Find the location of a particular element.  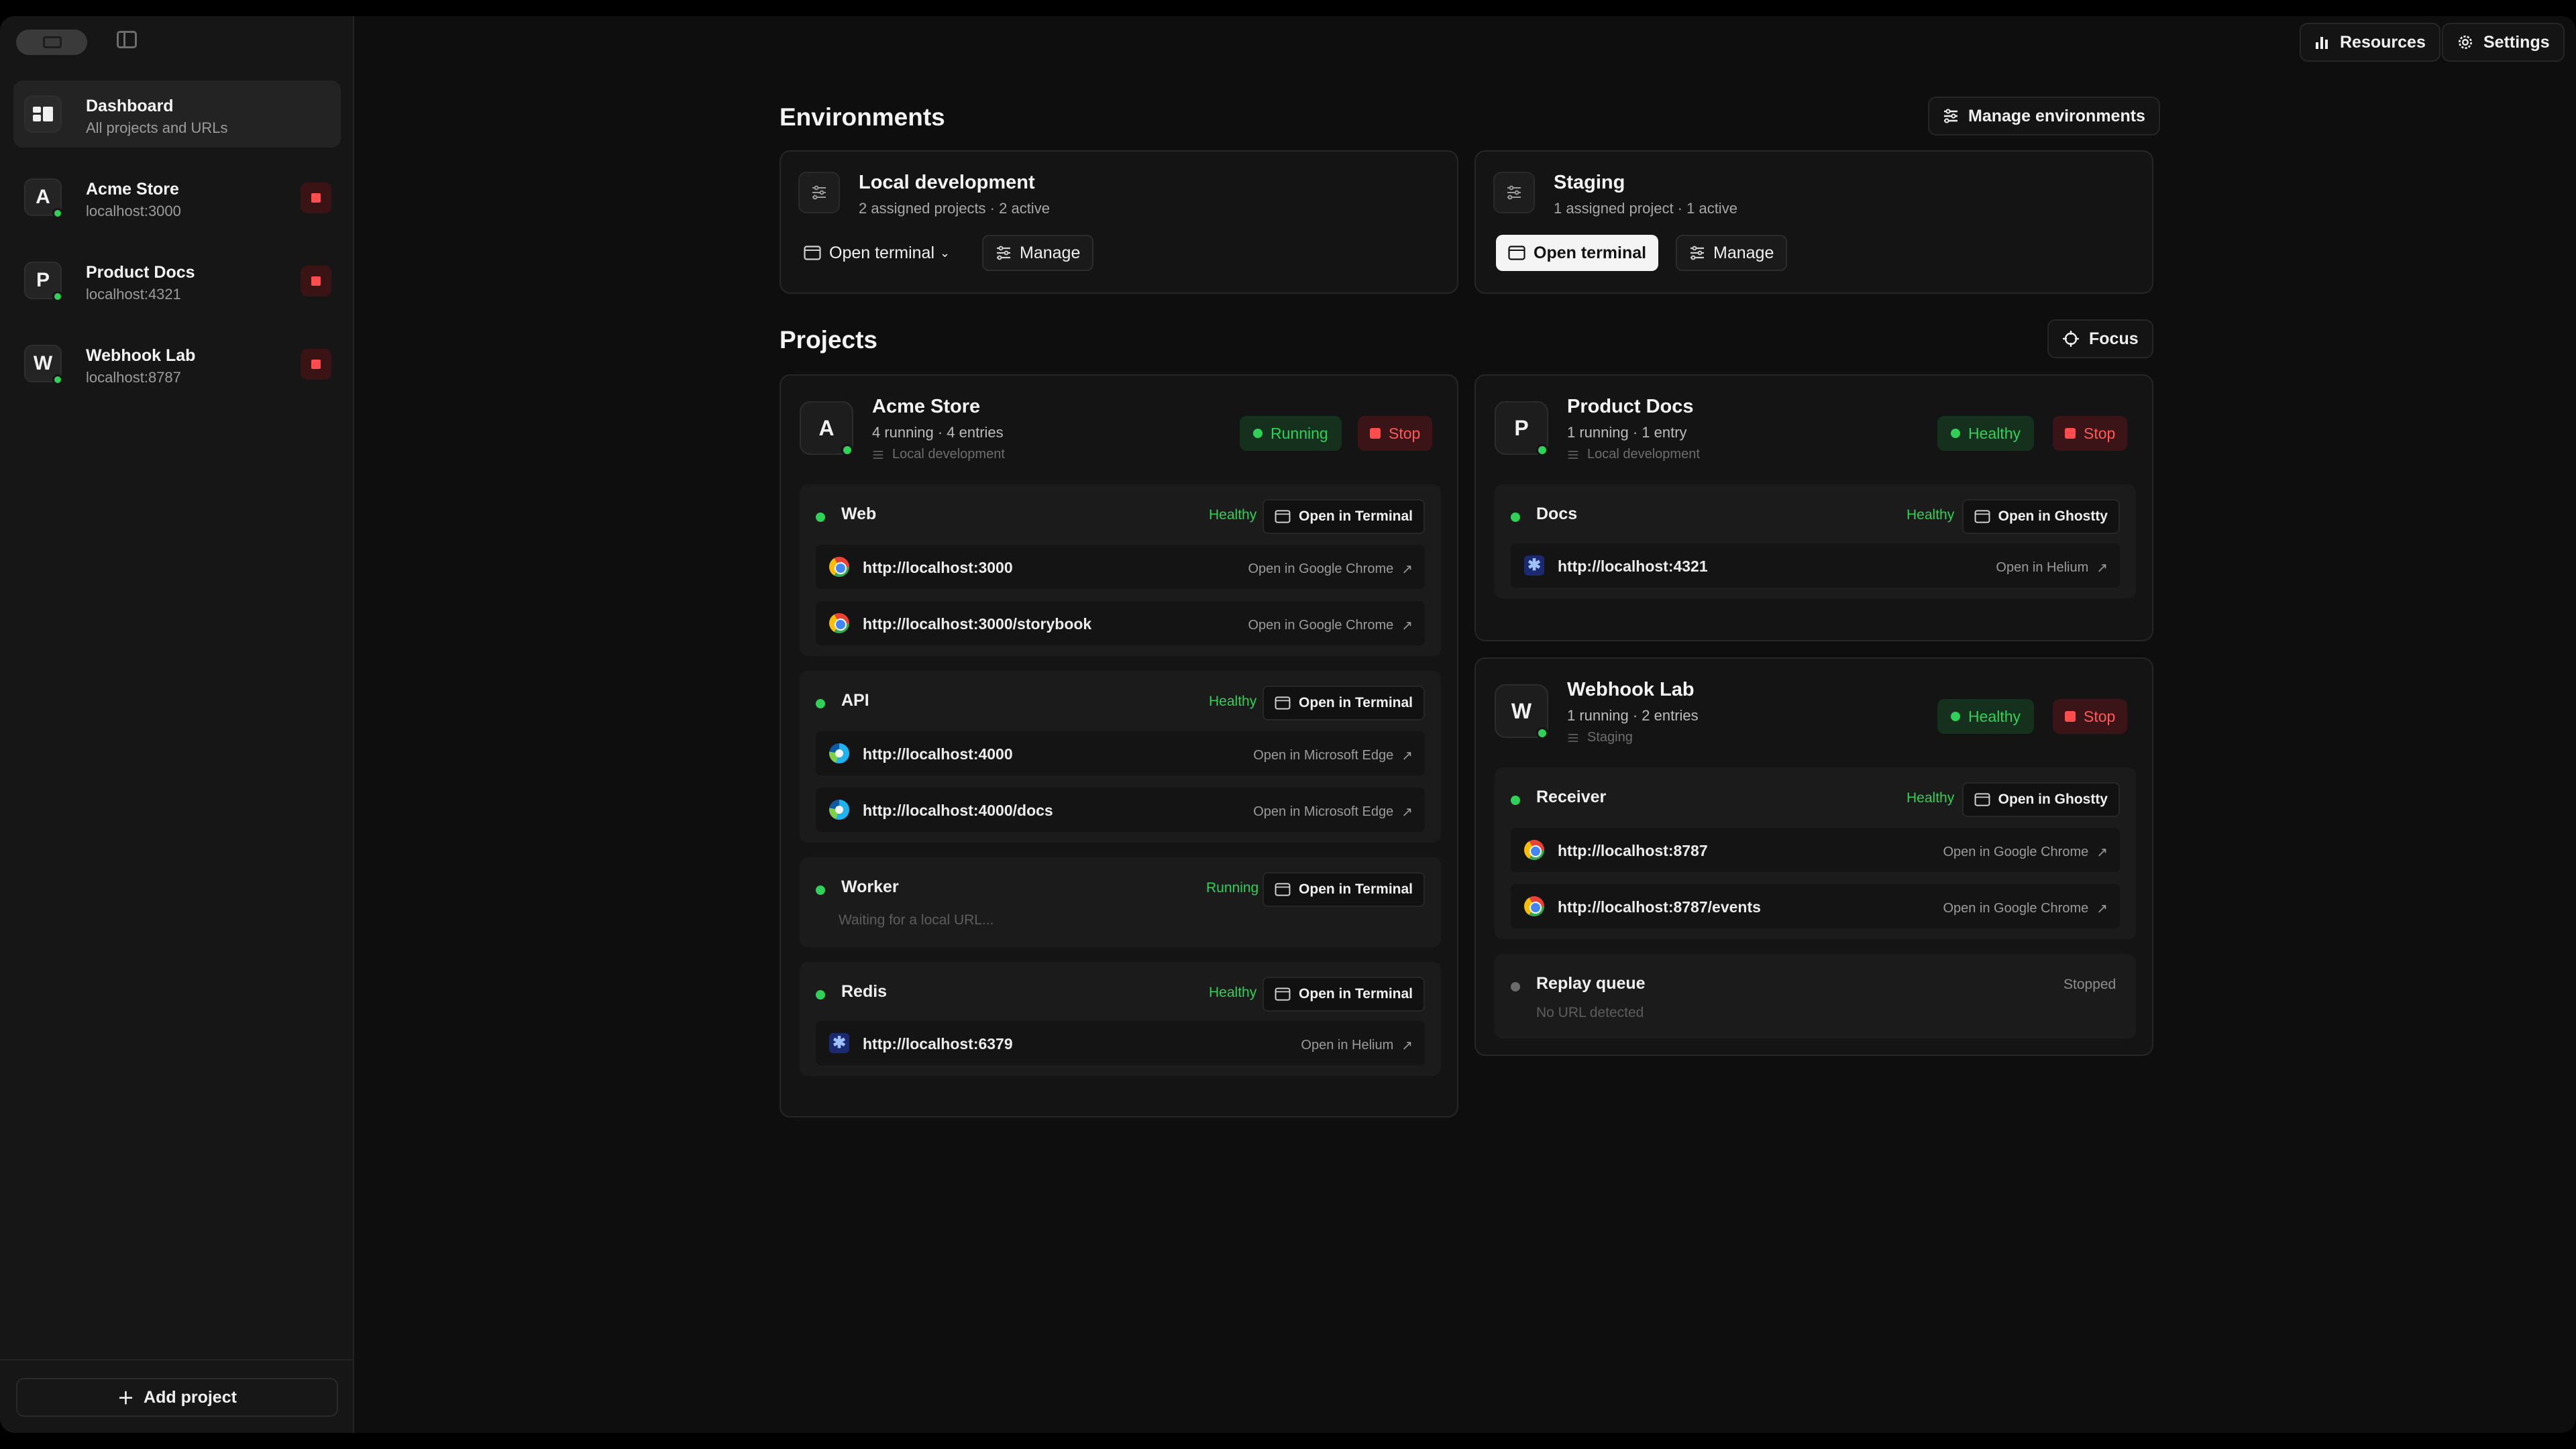

manage-label: Manage is located at coordinates (1050, 252).